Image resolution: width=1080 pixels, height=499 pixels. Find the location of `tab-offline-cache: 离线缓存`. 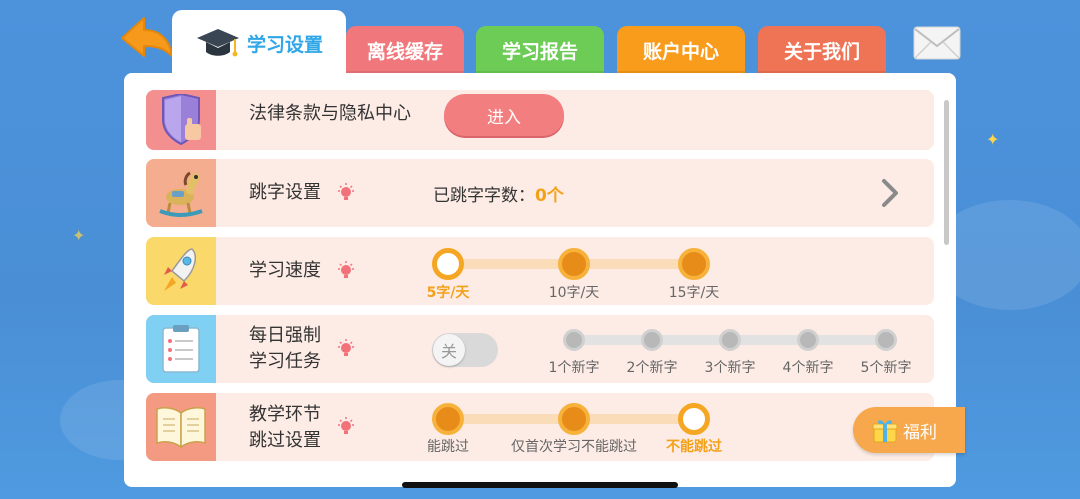

tab-offline-cache: 离线缓存 is located at coordinates (405, 50).